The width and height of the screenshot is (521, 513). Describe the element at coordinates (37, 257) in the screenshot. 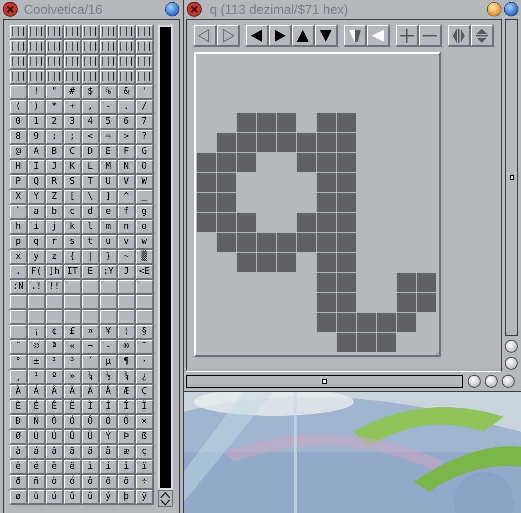

I see `glyph-cell: y` at that location.